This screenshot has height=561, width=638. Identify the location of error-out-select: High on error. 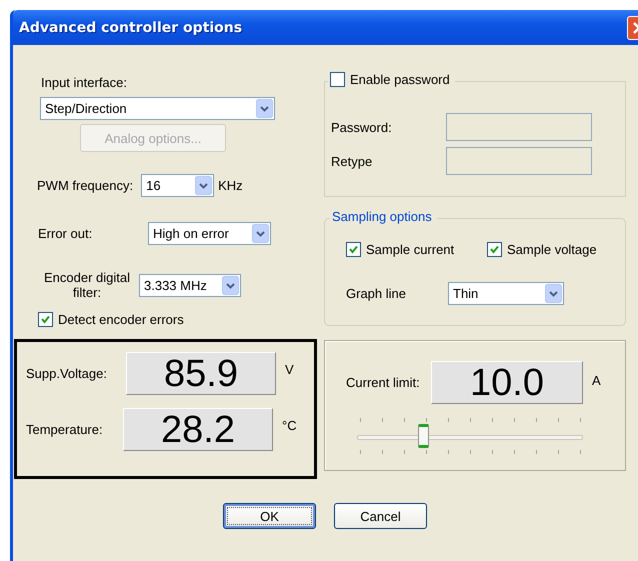
(209, 233).